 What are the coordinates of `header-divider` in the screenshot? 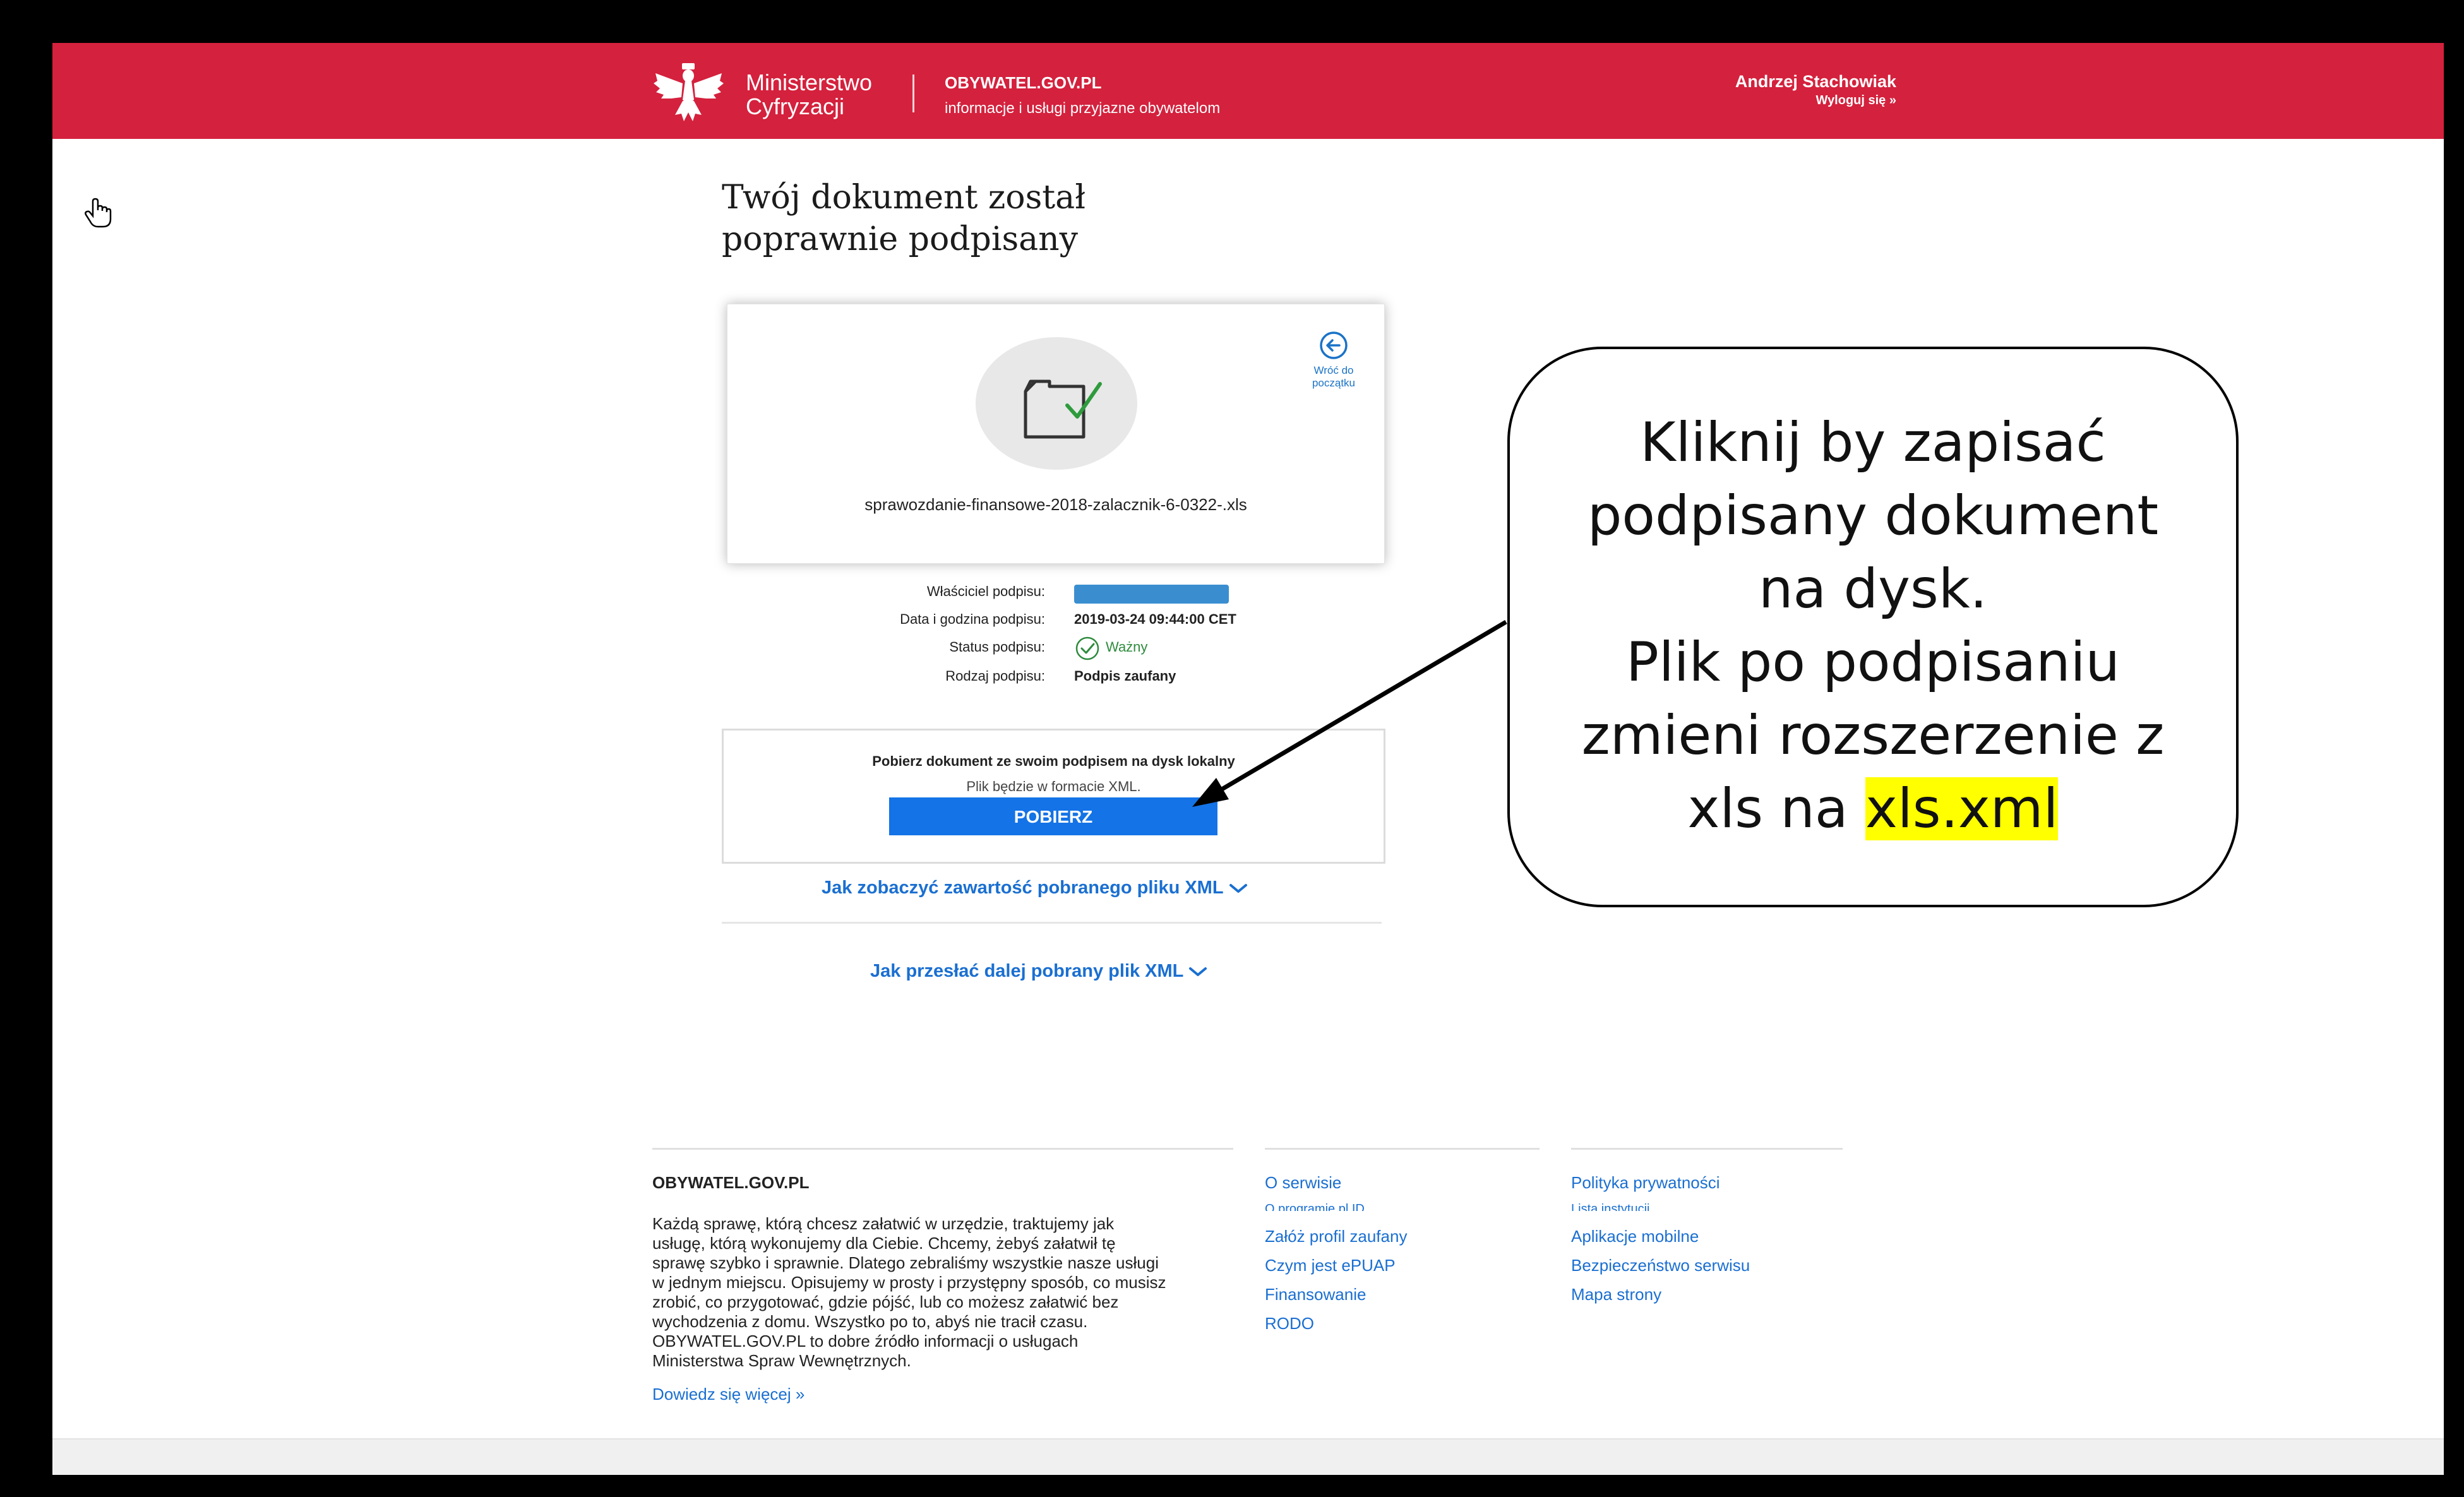 It's located at (913, 94).